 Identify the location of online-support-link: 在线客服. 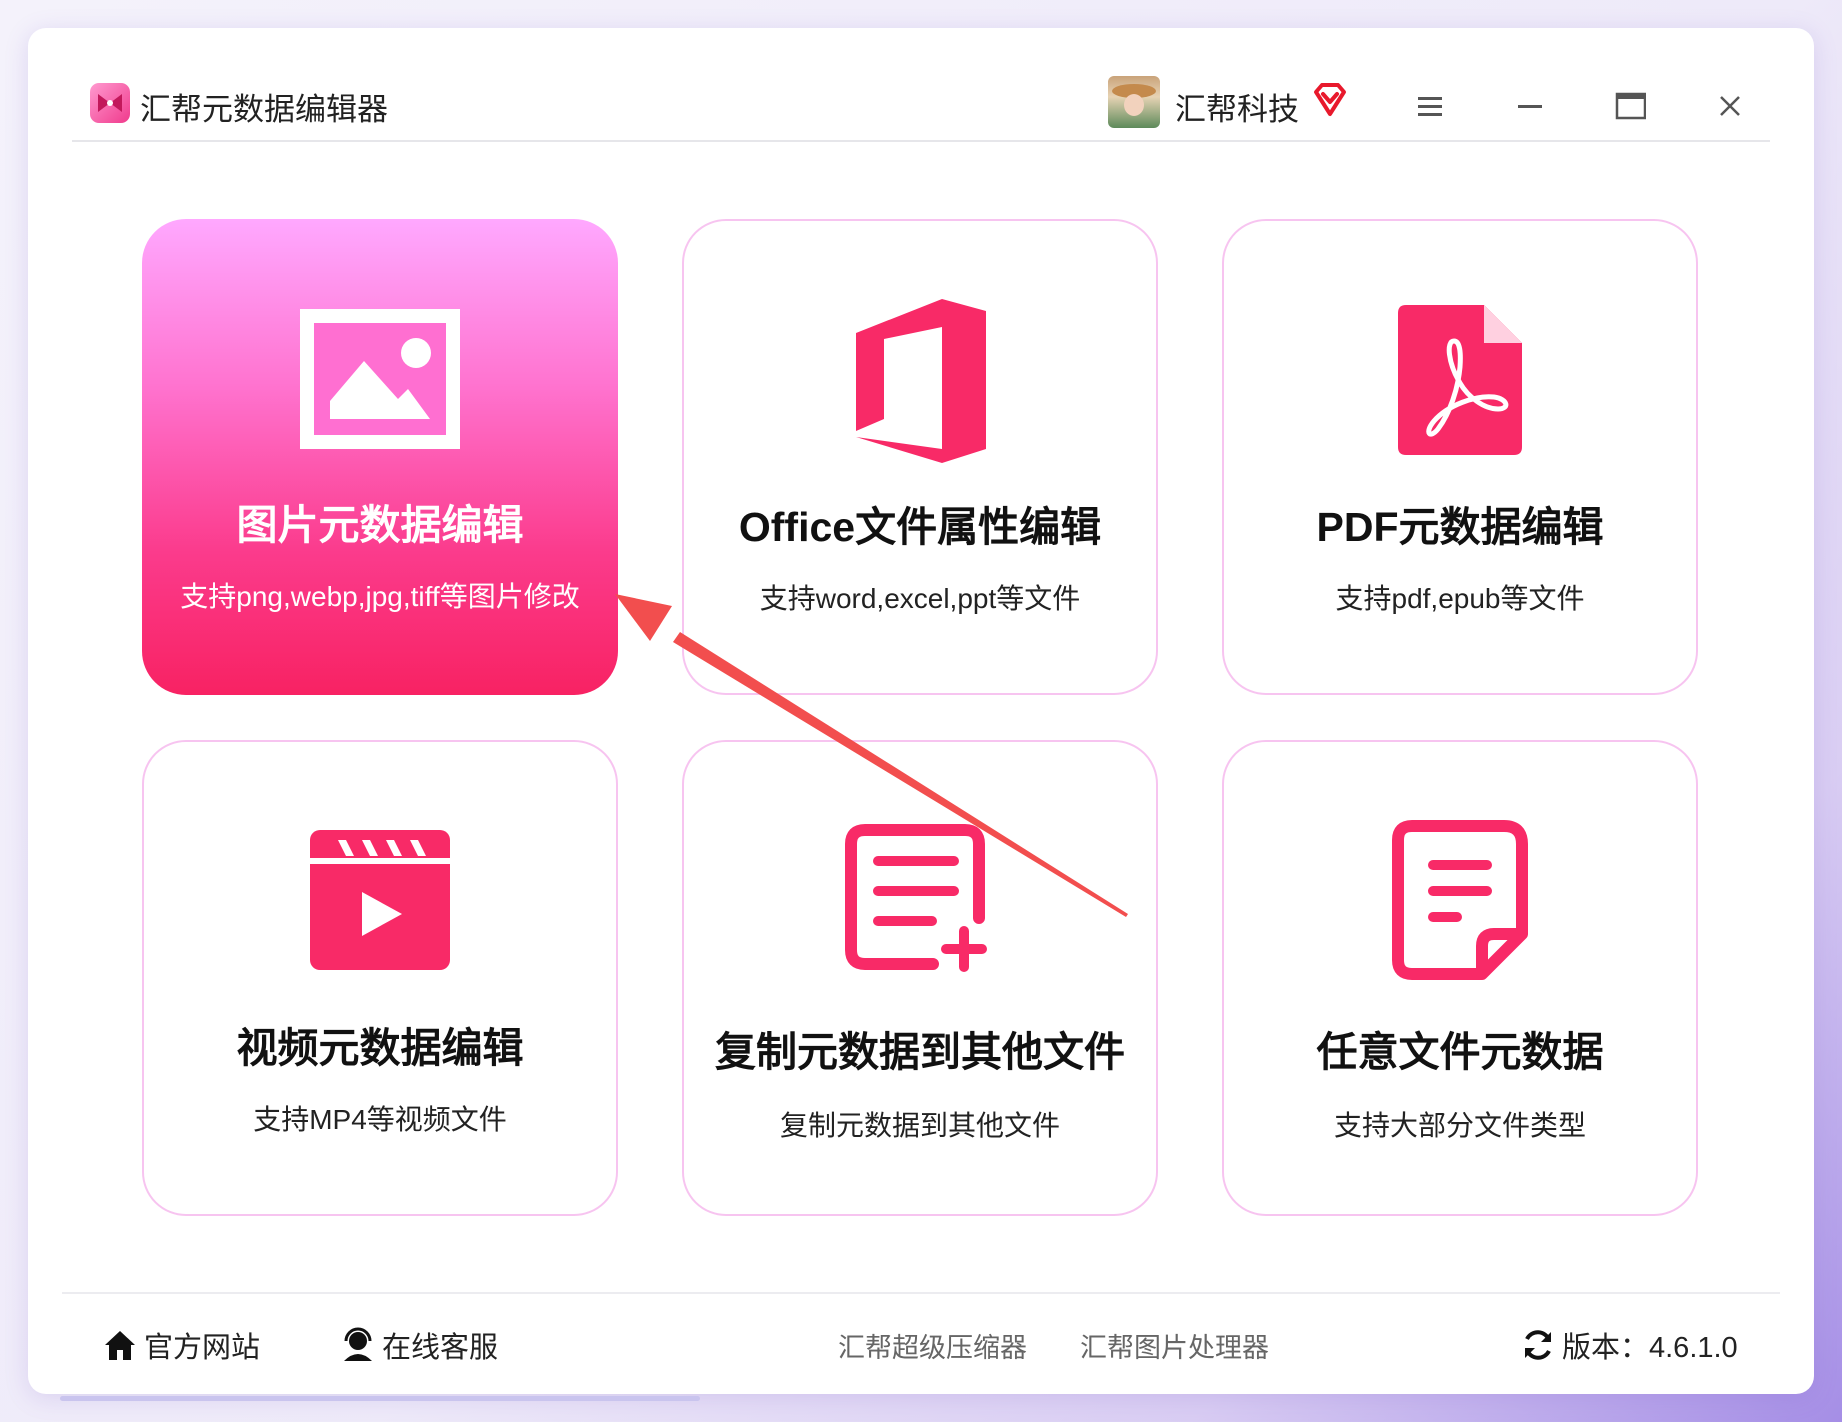
(419, 1345).